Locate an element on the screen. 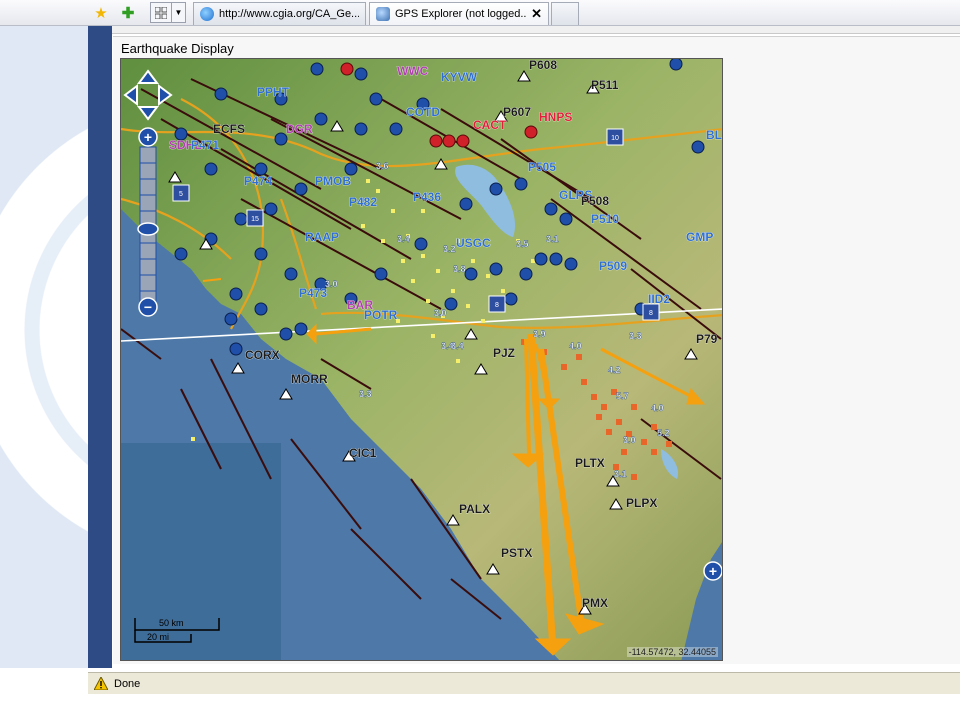  status-bar: Done is located at coordinates (524, 683).